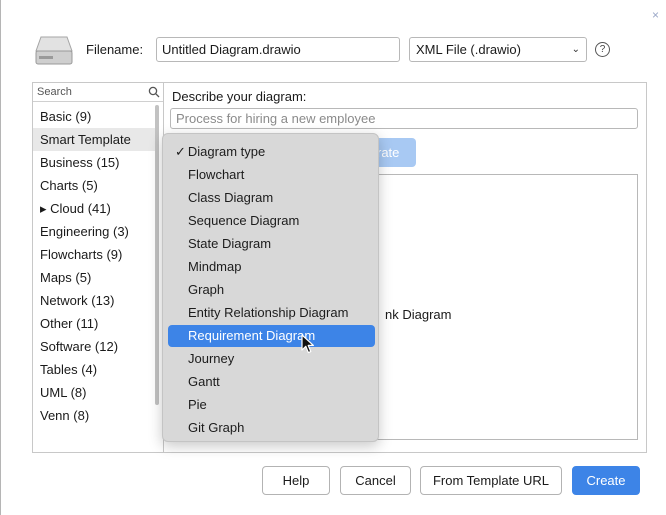 The image size is (666, 515). I want to click on dialog-border, so click(0, 257).